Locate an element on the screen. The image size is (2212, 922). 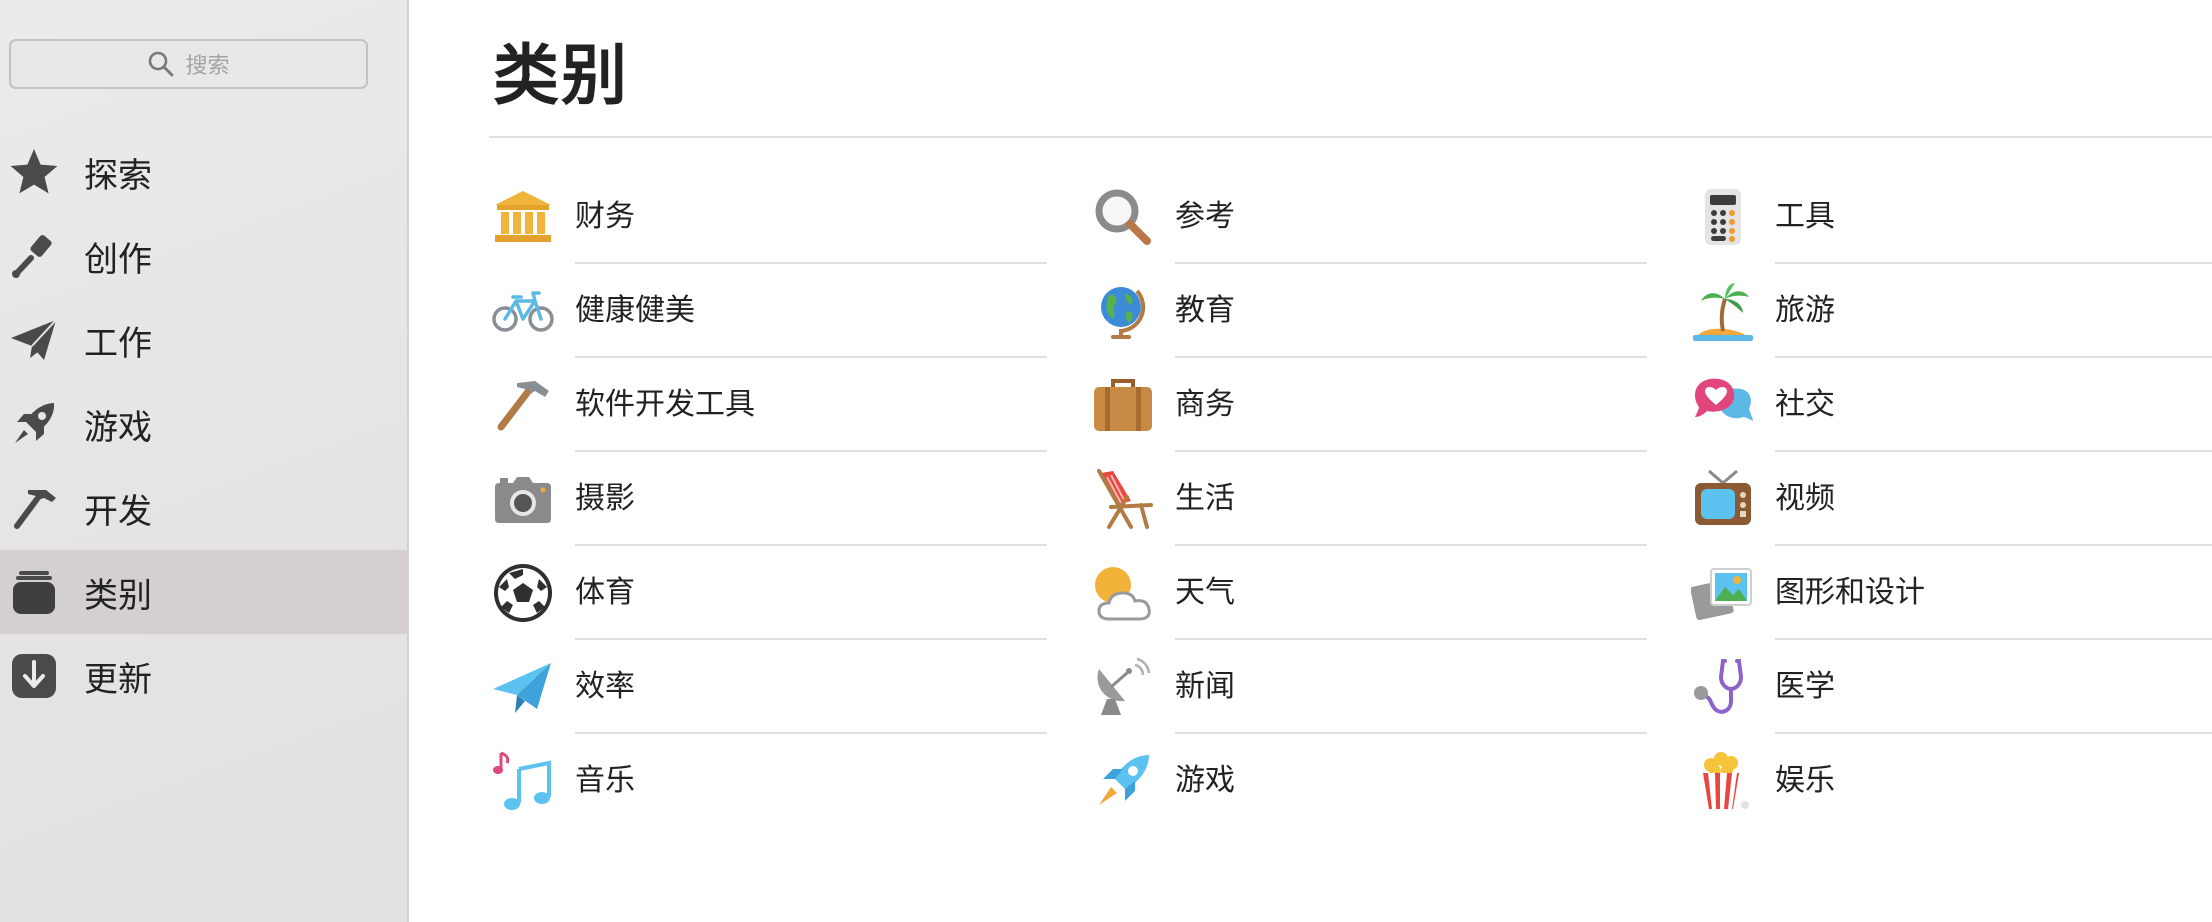
sidebar-item-label: 工作 is located at coordinates (118, 343).